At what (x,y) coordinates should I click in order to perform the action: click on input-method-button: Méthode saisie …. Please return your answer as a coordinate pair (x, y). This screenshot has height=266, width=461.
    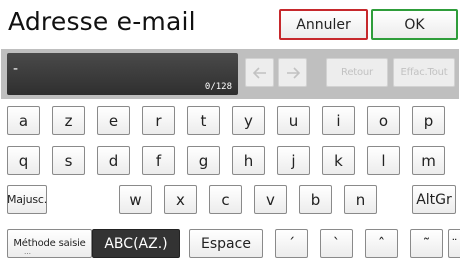
    Looking at the image, I should click on (49, 243).